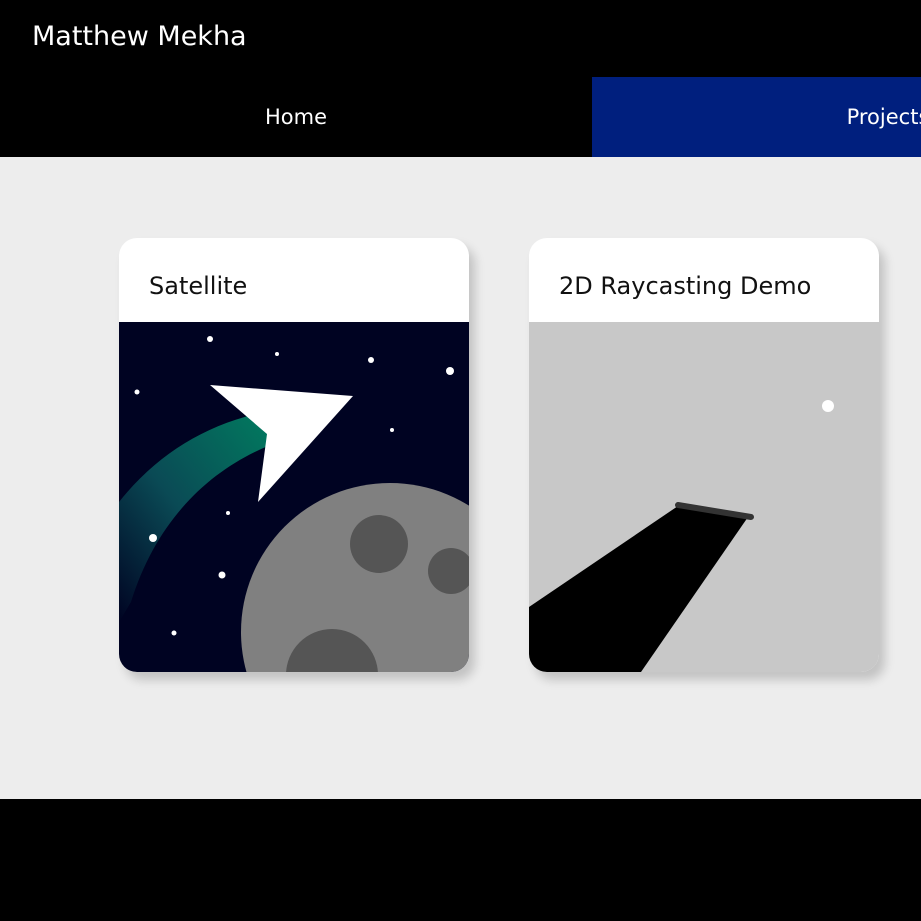 This screenshot has width=921, height=921. What do you see at coordinates (685, 286) in the screenshot?
I see `project-card-title: 2D Raycasting Demo` at bounding box center [685, 286].